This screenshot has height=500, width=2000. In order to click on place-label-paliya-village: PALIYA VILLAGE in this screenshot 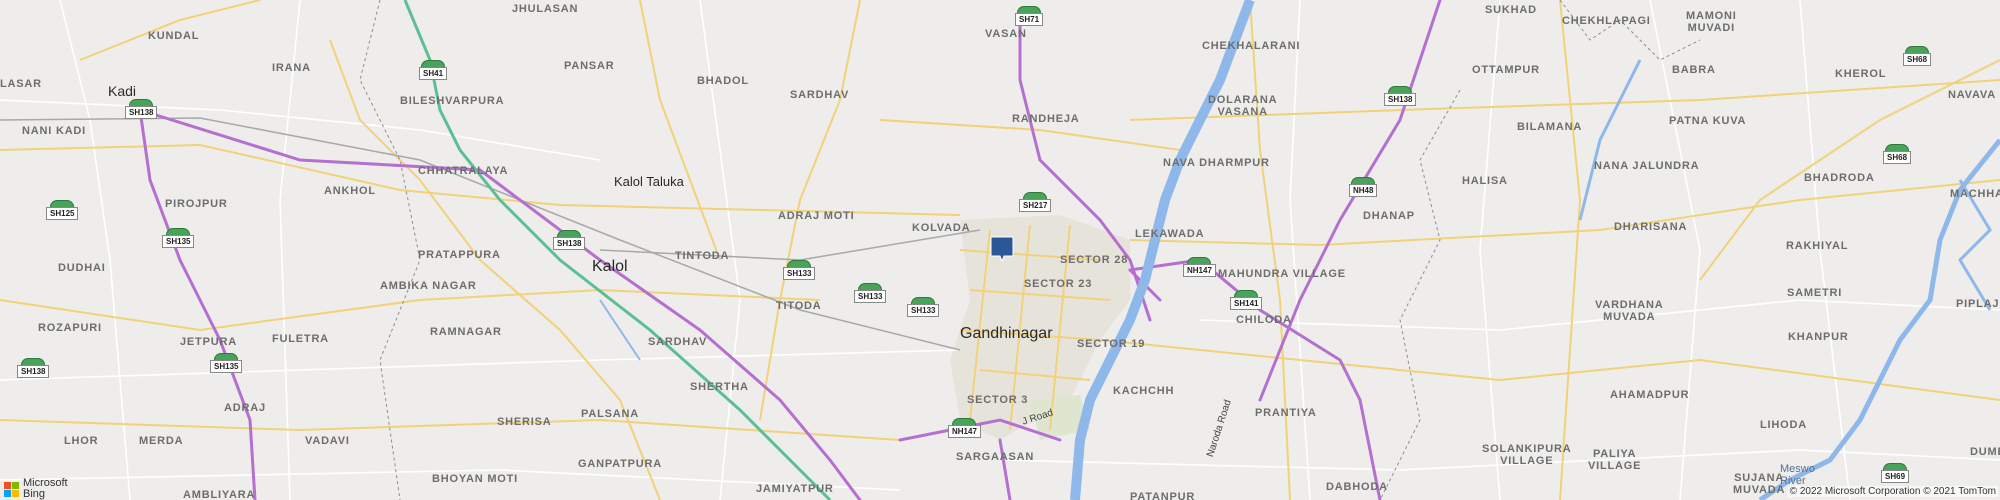, I will do `click(1615, 460)`.